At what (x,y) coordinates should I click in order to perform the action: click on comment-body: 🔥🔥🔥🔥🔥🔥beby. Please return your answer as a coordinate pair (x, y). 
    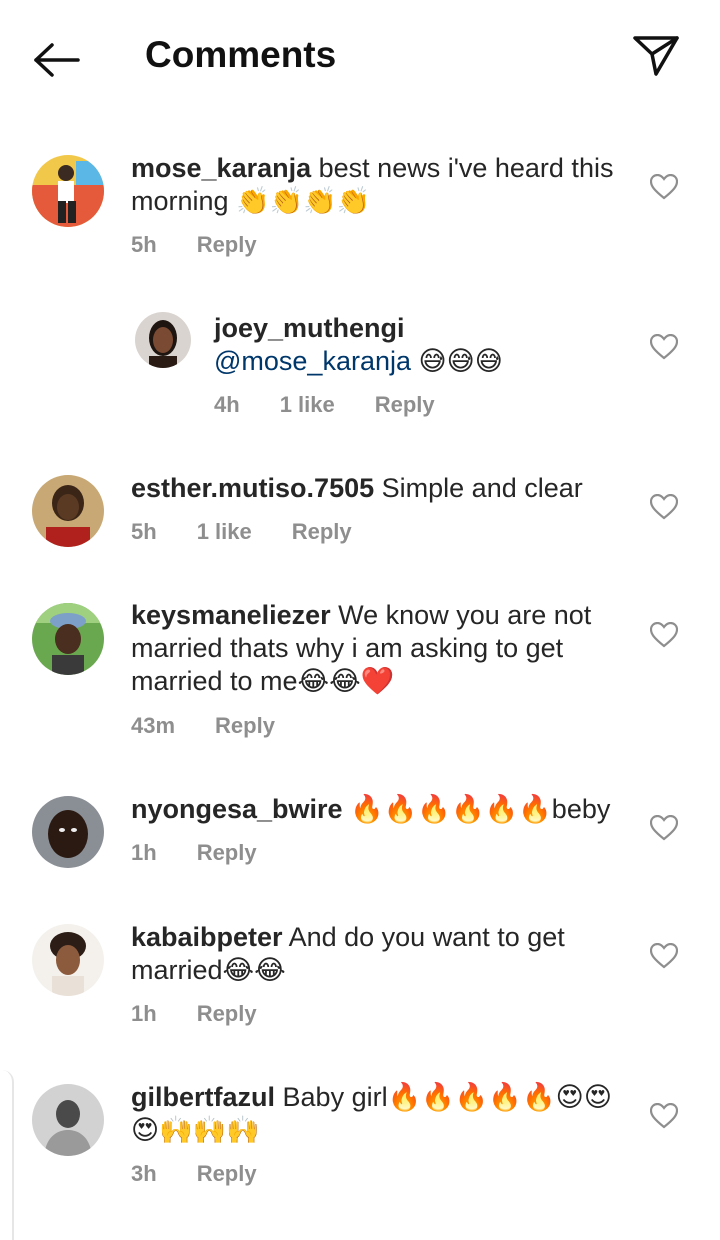
    Looking at the image, I should click on (480, 809).